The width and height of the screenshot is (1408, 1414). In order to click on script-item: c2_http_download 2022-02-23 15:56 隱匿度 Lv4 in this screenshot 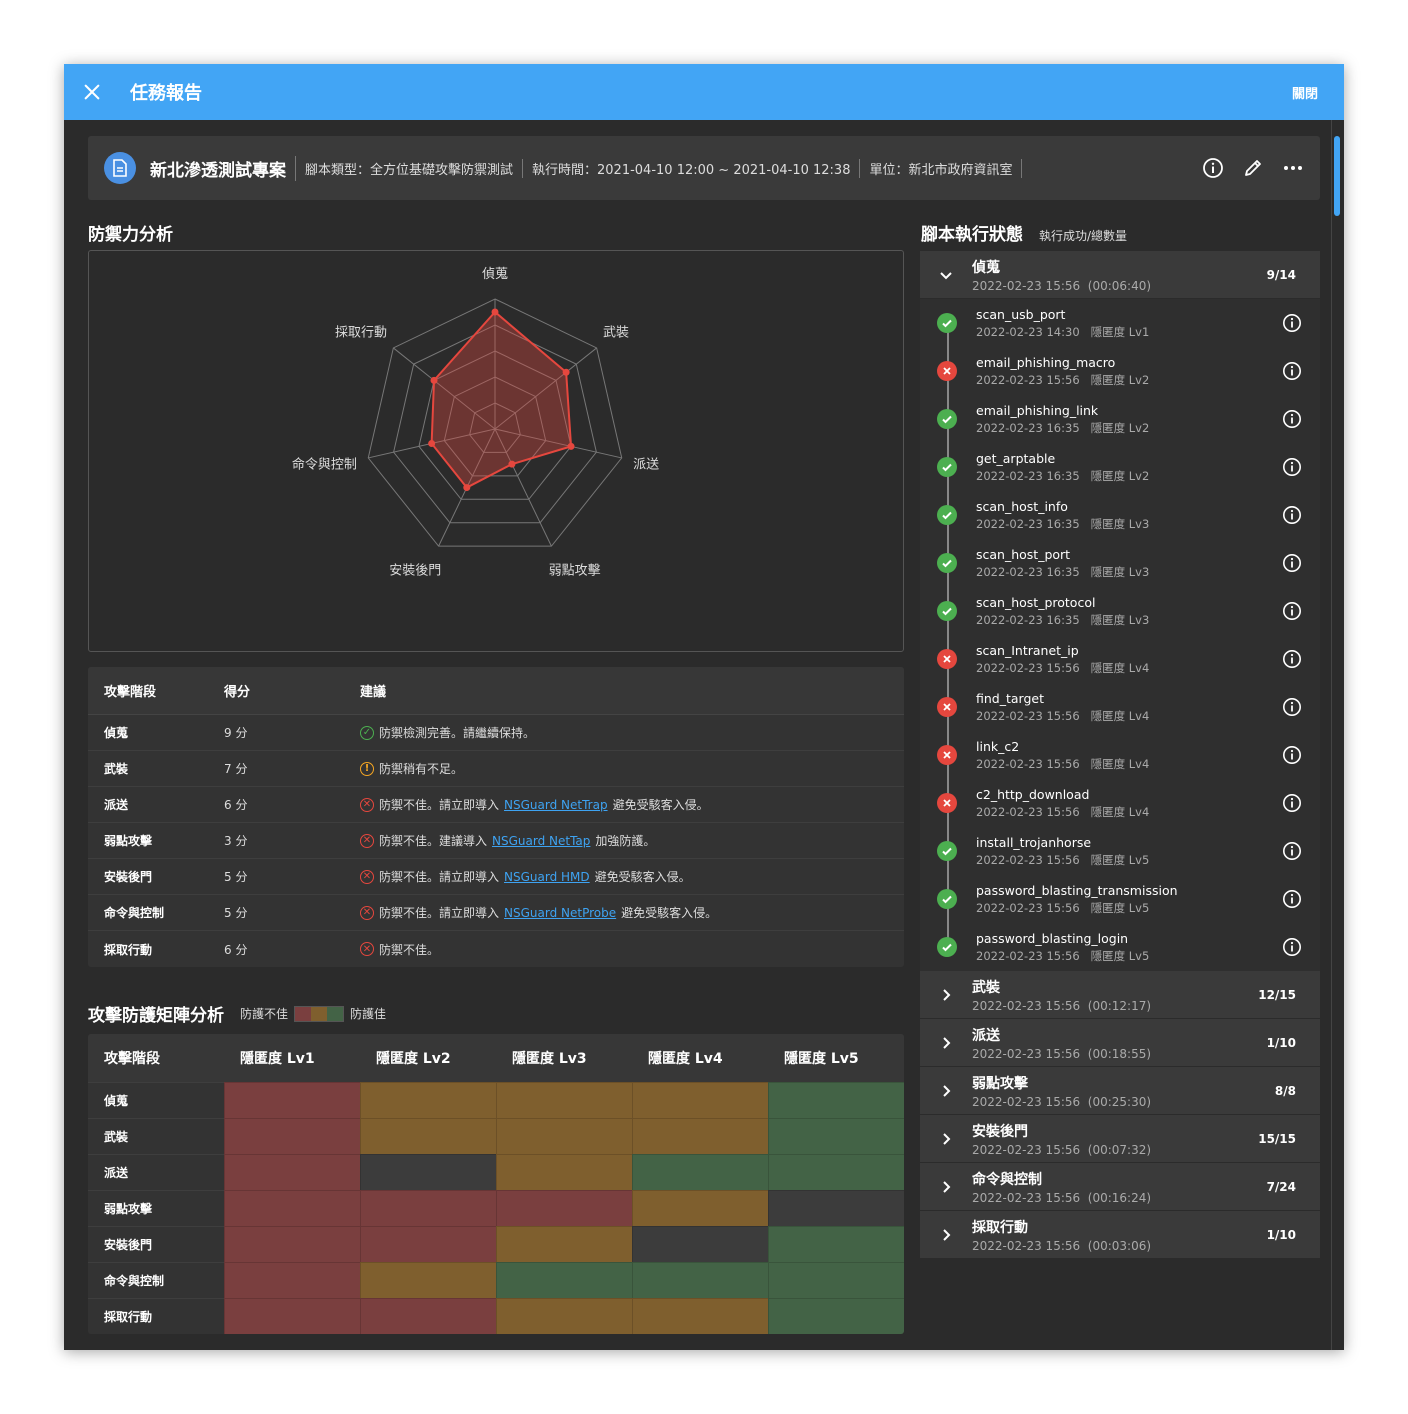, I will do `click(1120, 803)`.